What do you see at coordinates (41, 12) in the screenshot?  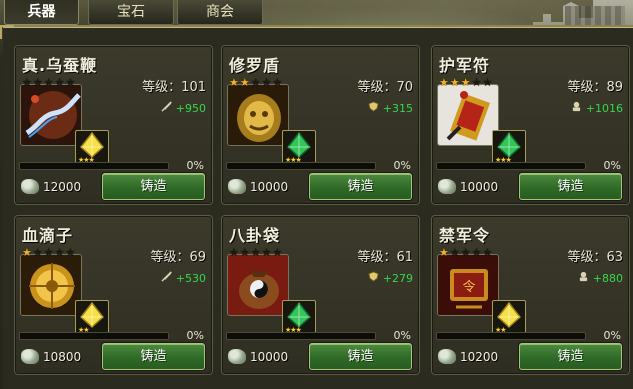 I see `tab-weapons: 兵器` at bounding box center [41, 12].